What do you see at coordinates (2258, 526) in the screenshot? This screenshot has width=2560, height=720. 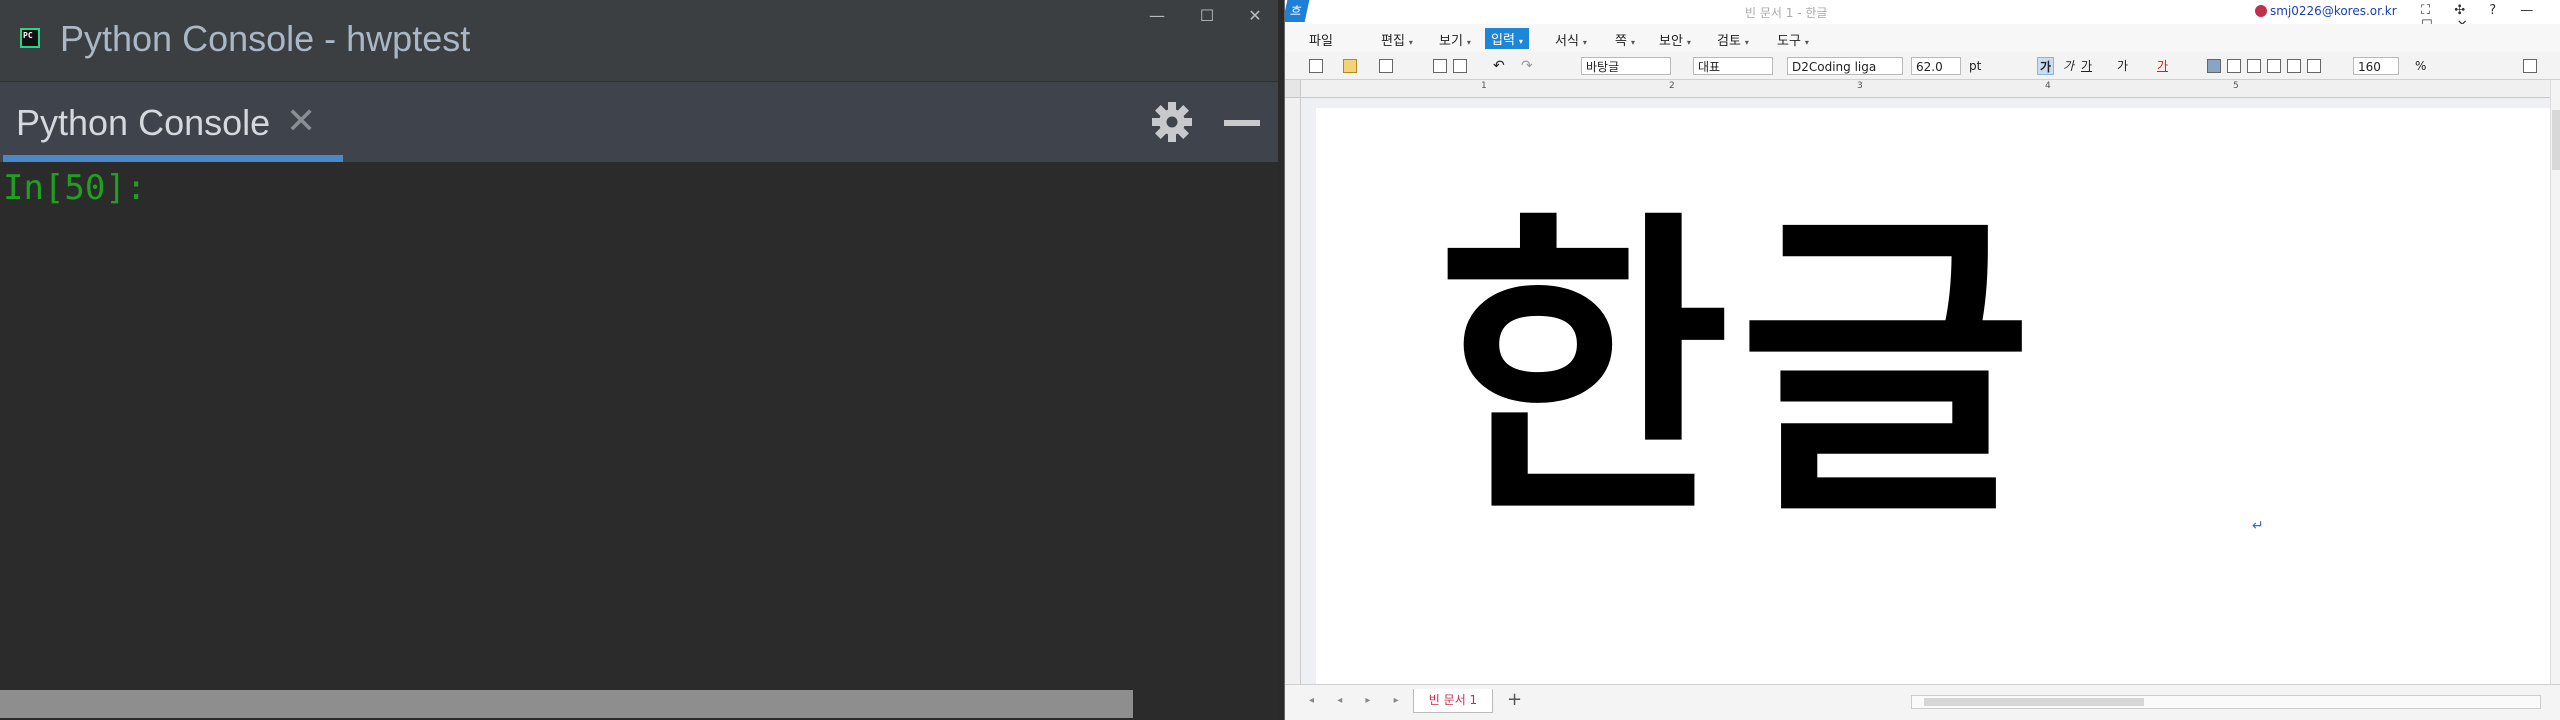 I see `paragraph-mark: ↵` at bounding box center [2258, 526].